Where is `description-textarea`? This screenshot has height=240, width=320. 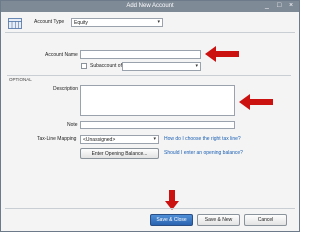
description-textarea is located at coordinates (157, 100).